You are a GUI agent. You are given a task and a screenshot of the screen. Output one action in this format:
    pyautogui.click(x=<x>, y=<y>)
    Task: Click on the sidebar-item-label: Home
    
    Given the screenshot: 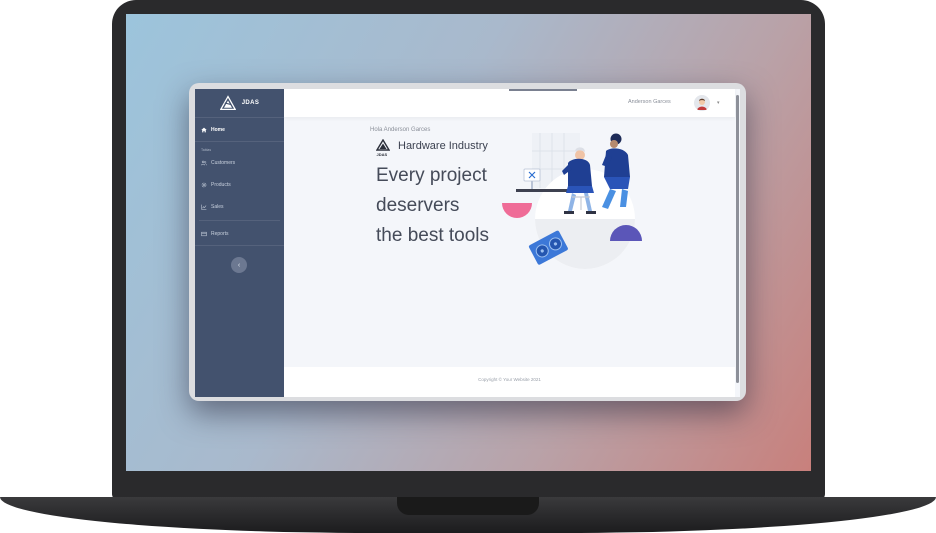 What is the action you would take?
    pyautogui.click(x=218, y=130)
    